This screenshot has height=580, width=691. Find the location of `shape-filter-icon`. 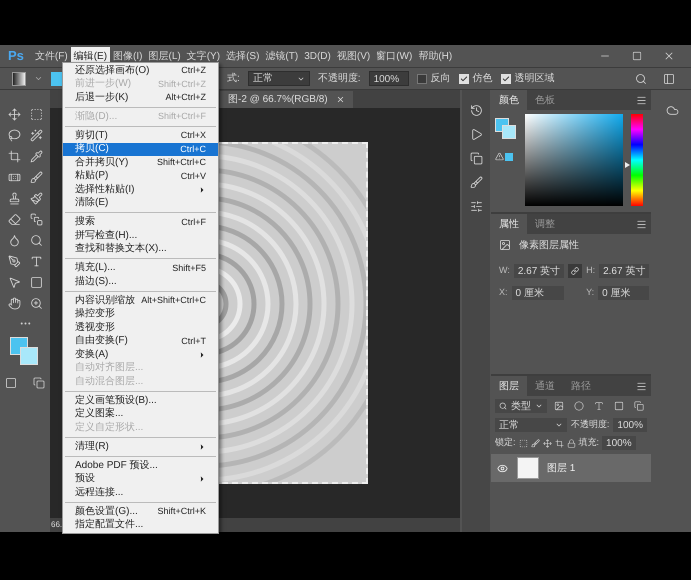

shape-filter-icon is located at coordinates (619, 406).